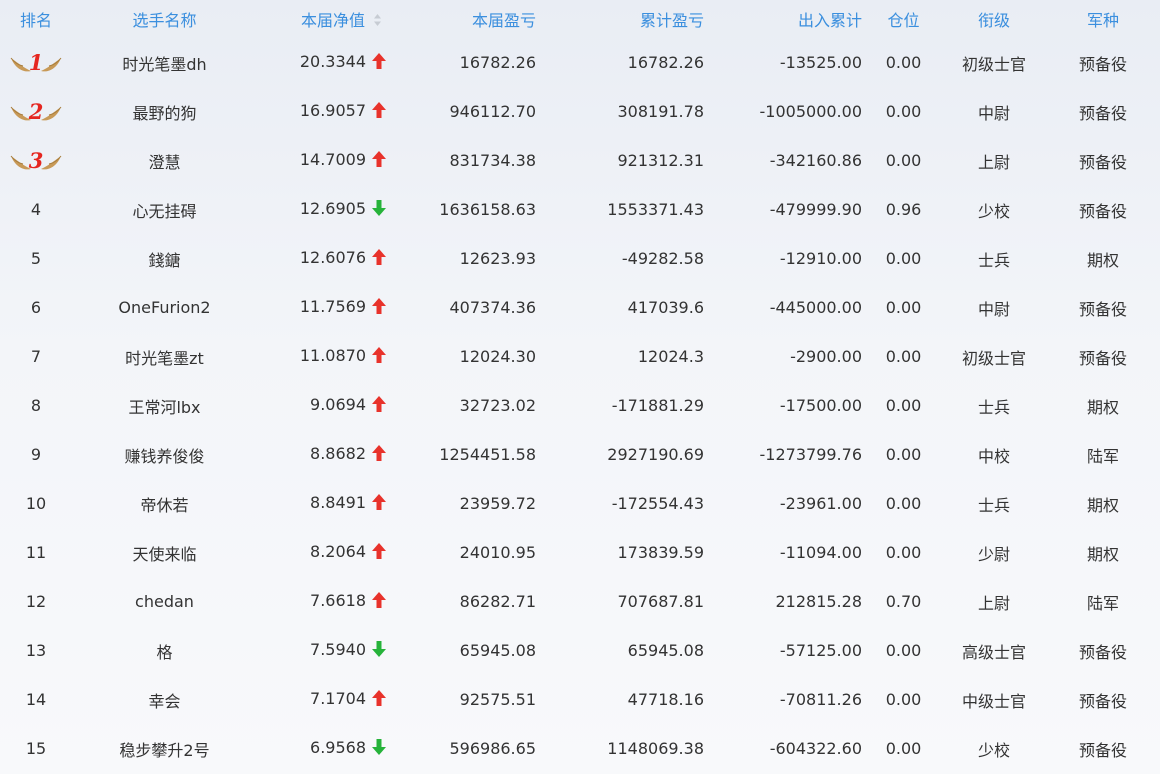  What do you see at coordinates (164, 111) in the screenshot?
I see `player-name: 最野的狗` at bounding box center [164, 111].